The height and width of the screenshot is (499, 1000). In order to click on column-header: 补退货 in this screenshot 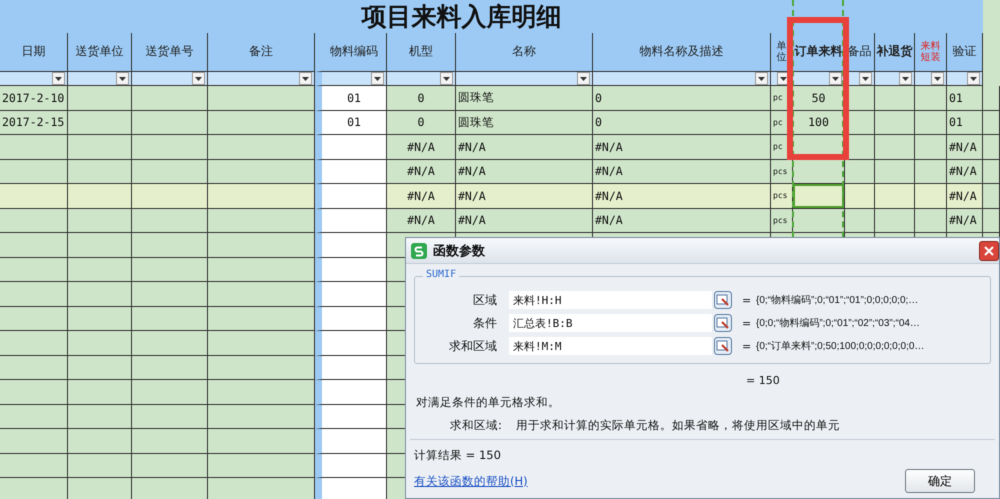, I will do `click(895, 52)`.